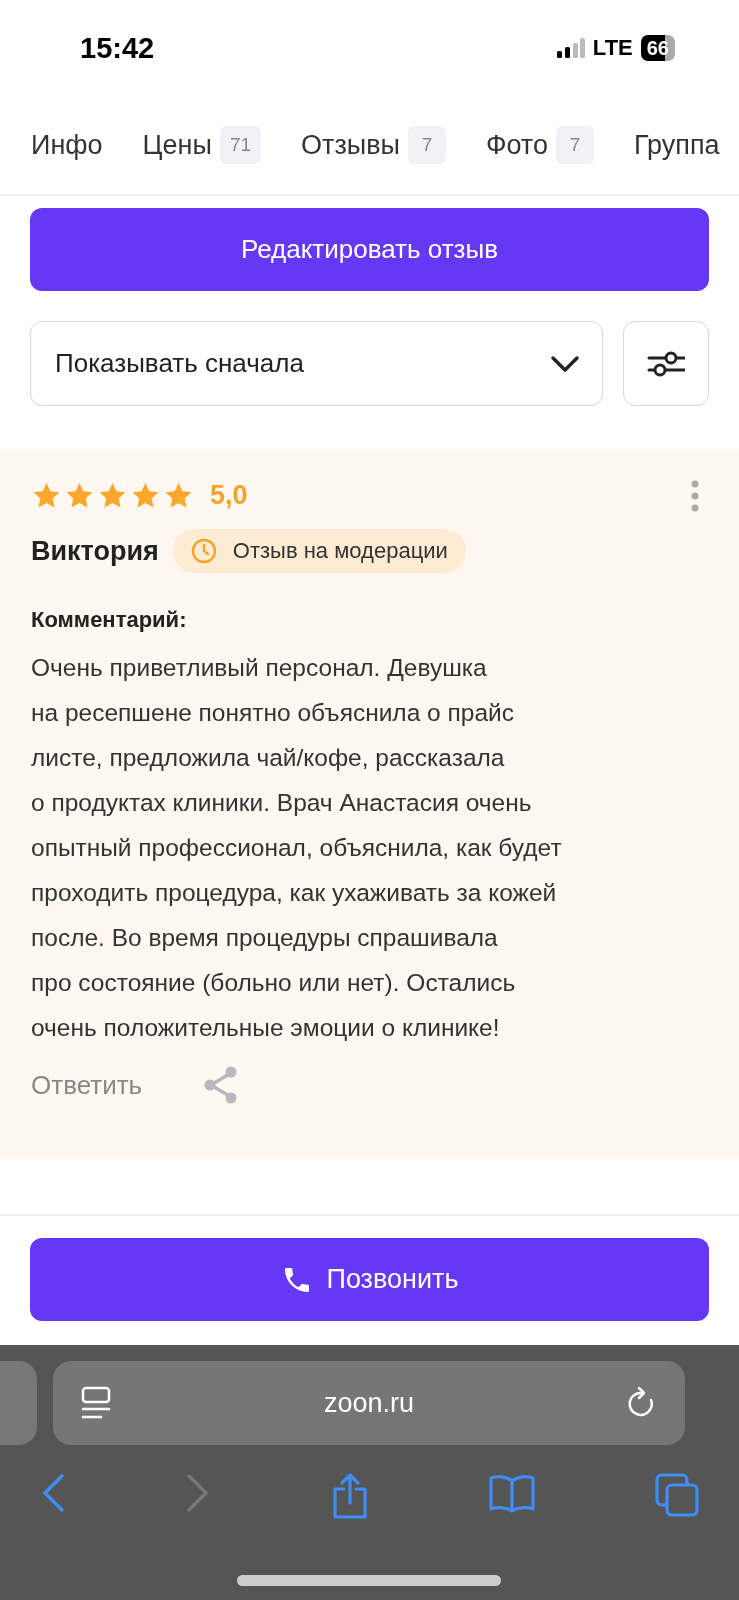 This screenshot has width=739, height=1600. What do you see at coordinates (67, 145) in the screenshot?
I see `tab: Инфо` at bounding box center [67, 145].